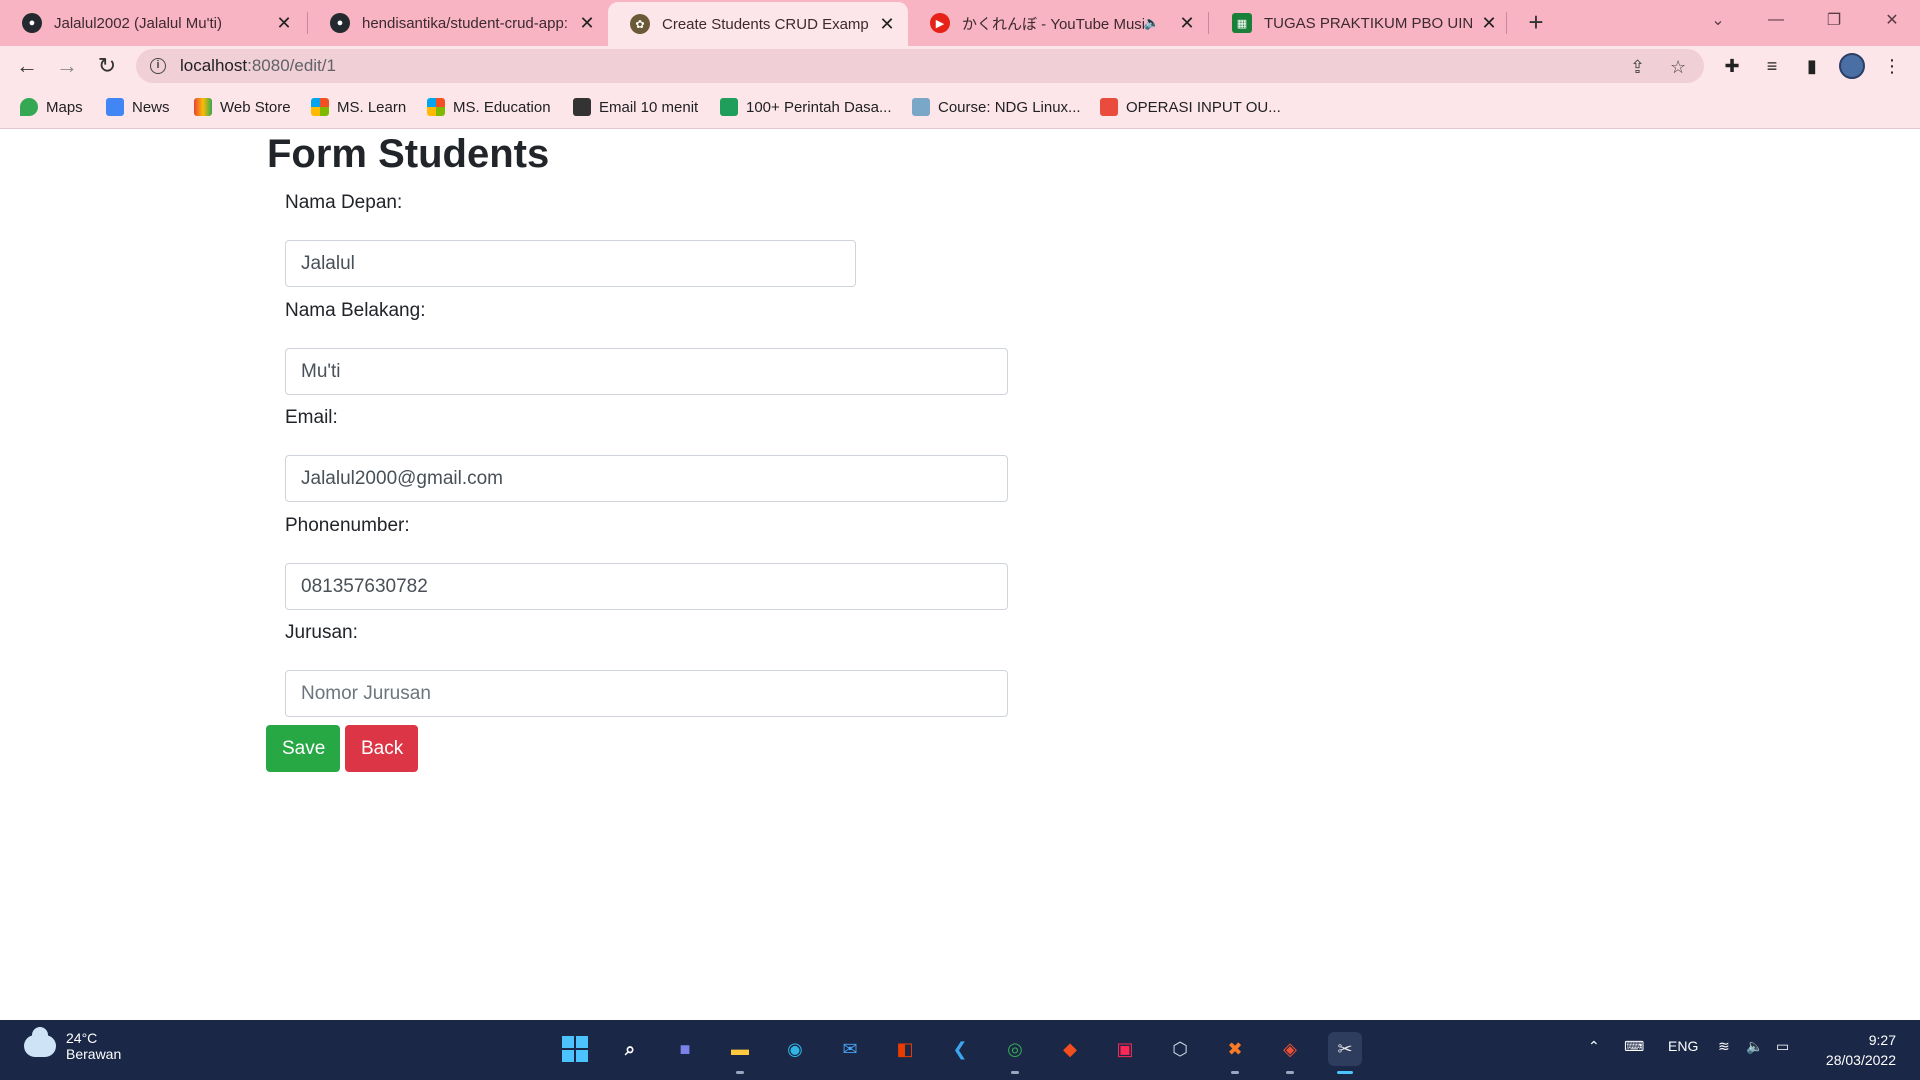  Describe the element at coordinates (1290, 1053) in the screenshot. I see `git-icon: ◈` at that location.